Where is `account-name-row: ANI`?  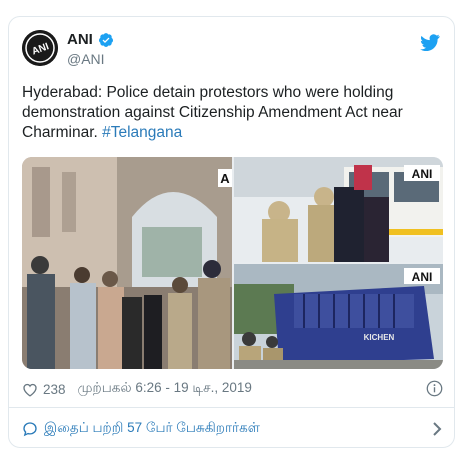
account-name-row: ANI is located at coordinates (90, 39).